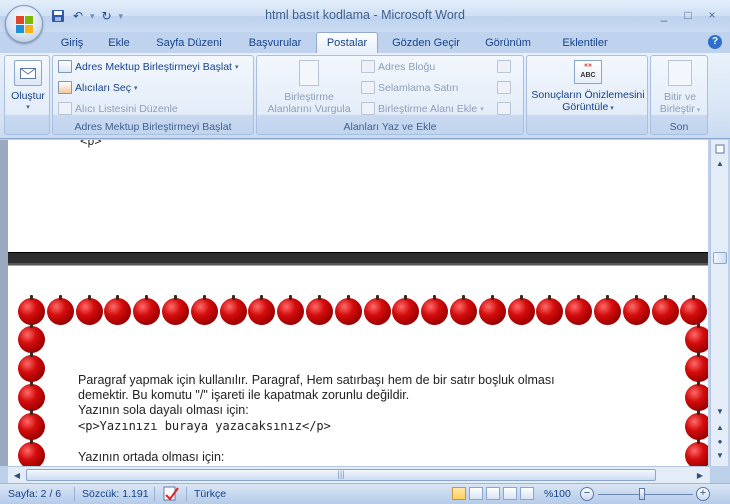  Describe the element at coordinates (390, 127) in the screenshot. I see `group-label-write-insert: Alanları Yaz ve Ekle` at that location.